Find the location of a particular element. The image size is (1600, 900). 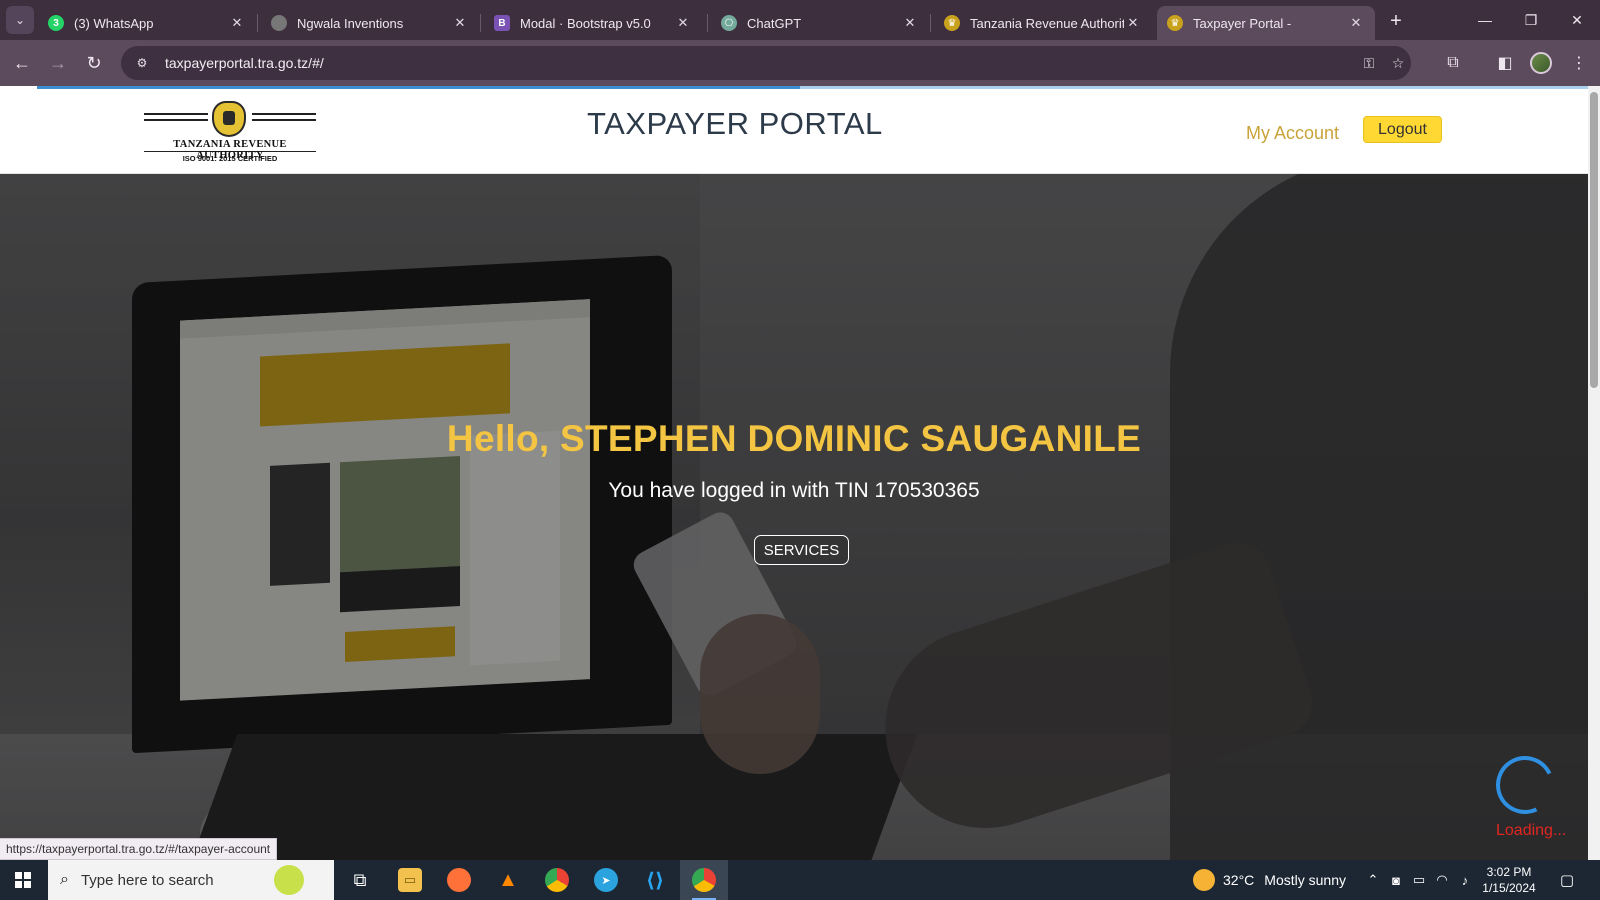

weather-description: Mostly sunny is located at coordinates (1305, 880).